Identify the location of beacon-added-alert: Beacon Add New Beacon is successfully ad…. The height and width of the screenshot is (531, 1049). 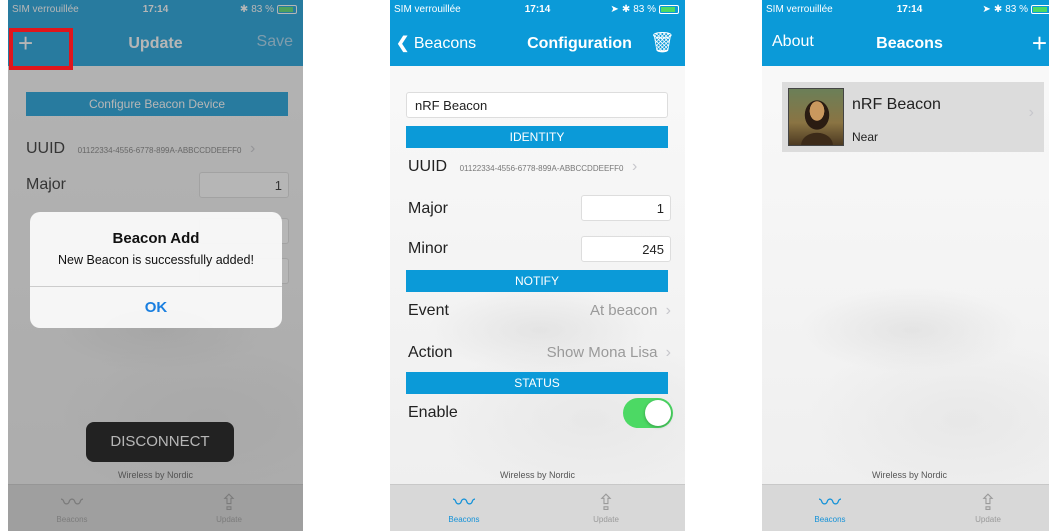
(156, 270).